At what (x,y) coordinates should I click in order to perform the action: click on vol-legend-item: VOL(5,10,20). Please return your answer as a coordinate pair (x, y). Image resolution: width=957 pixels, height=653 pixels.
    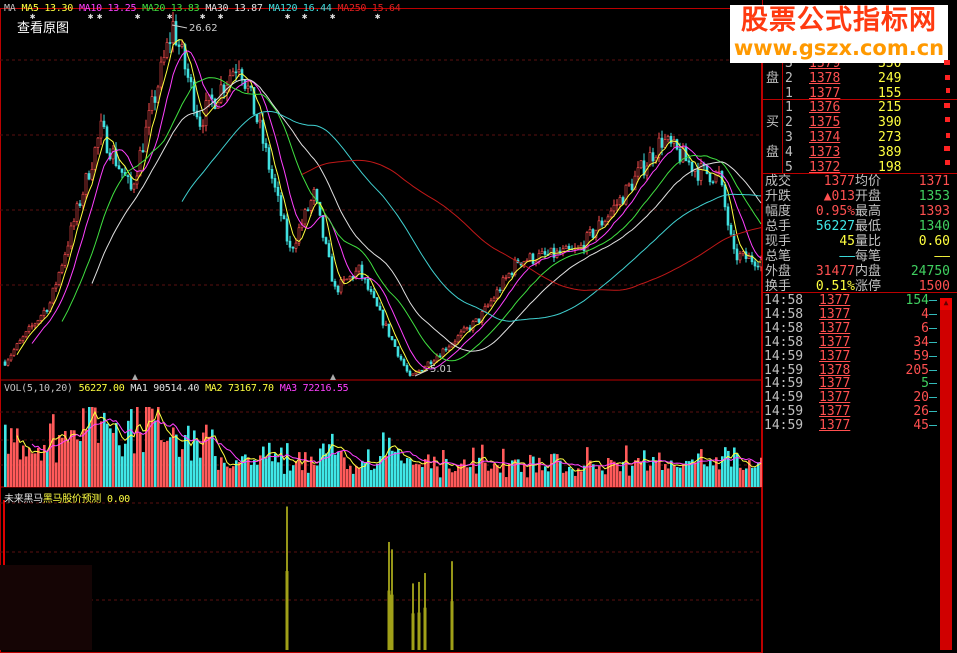
    Looking at the image, I should click on (38, 388).